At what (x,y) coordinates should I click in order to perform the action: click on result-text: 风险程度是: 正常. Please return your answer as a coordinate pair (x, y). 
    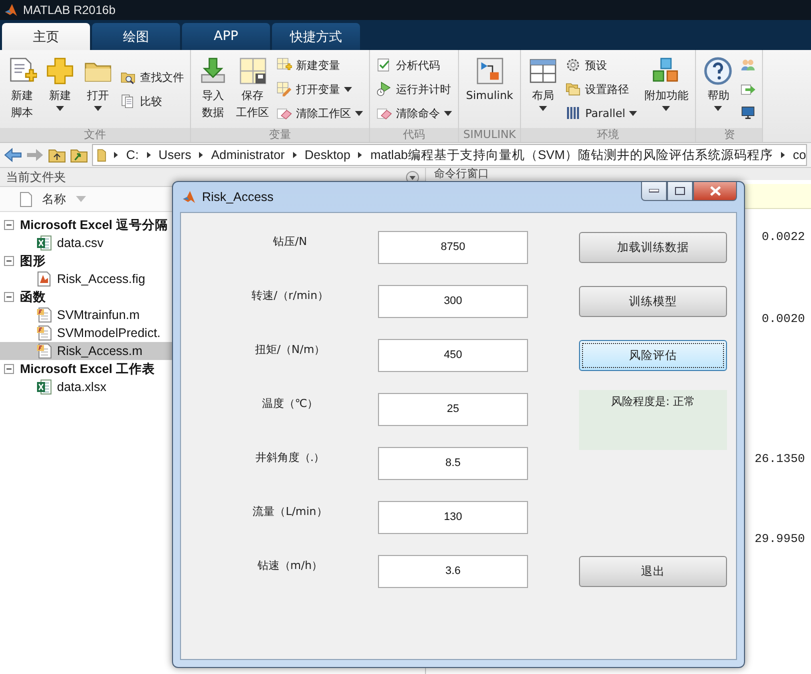
    Looking at the image, I should click on (653, 420).